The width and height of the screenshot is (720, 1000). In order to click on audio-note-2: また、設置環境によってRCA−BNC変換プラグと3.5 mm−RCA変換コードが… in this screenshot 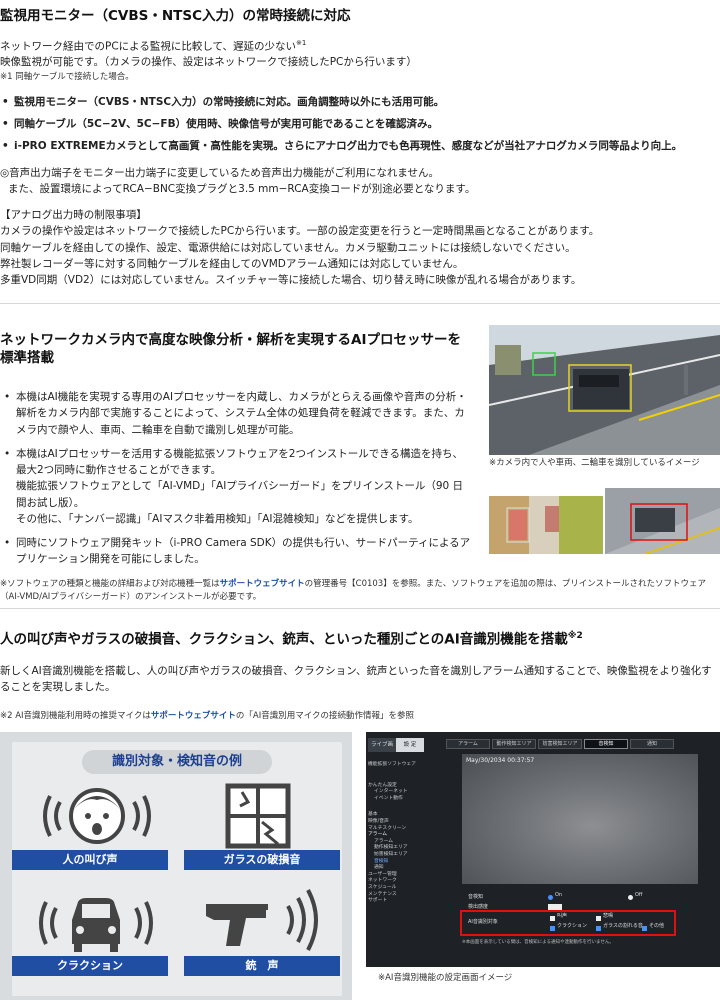, I will do `click(242, 188)`.